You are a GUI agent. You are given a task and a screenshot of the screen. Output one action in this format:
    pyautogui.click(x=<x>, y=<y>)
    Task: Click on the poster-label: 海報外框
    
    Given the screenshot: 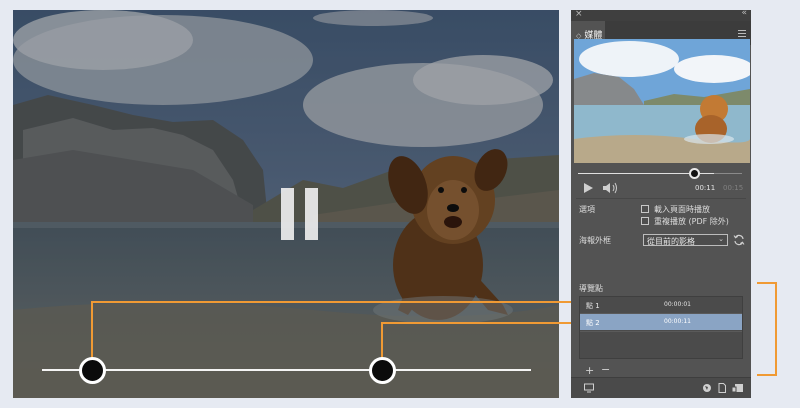 What is the action you would take?
    pyautogui.click(x=595, y=240)
    